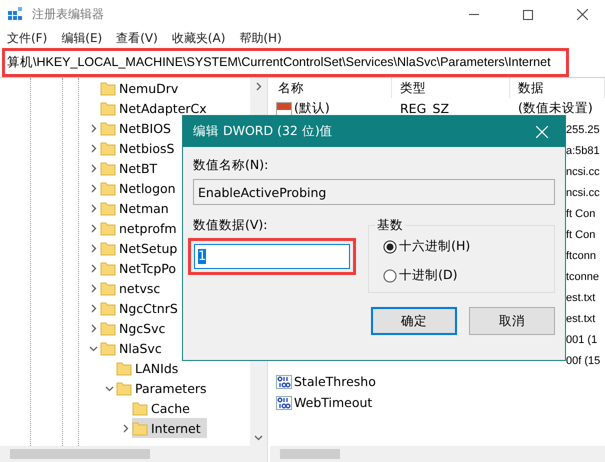 This screenshot has height=462, width=605. What do you see at coordinates (133, 288) in the screenshot?
I see `tree-item: netvsc` at bounding box center [133, 288].